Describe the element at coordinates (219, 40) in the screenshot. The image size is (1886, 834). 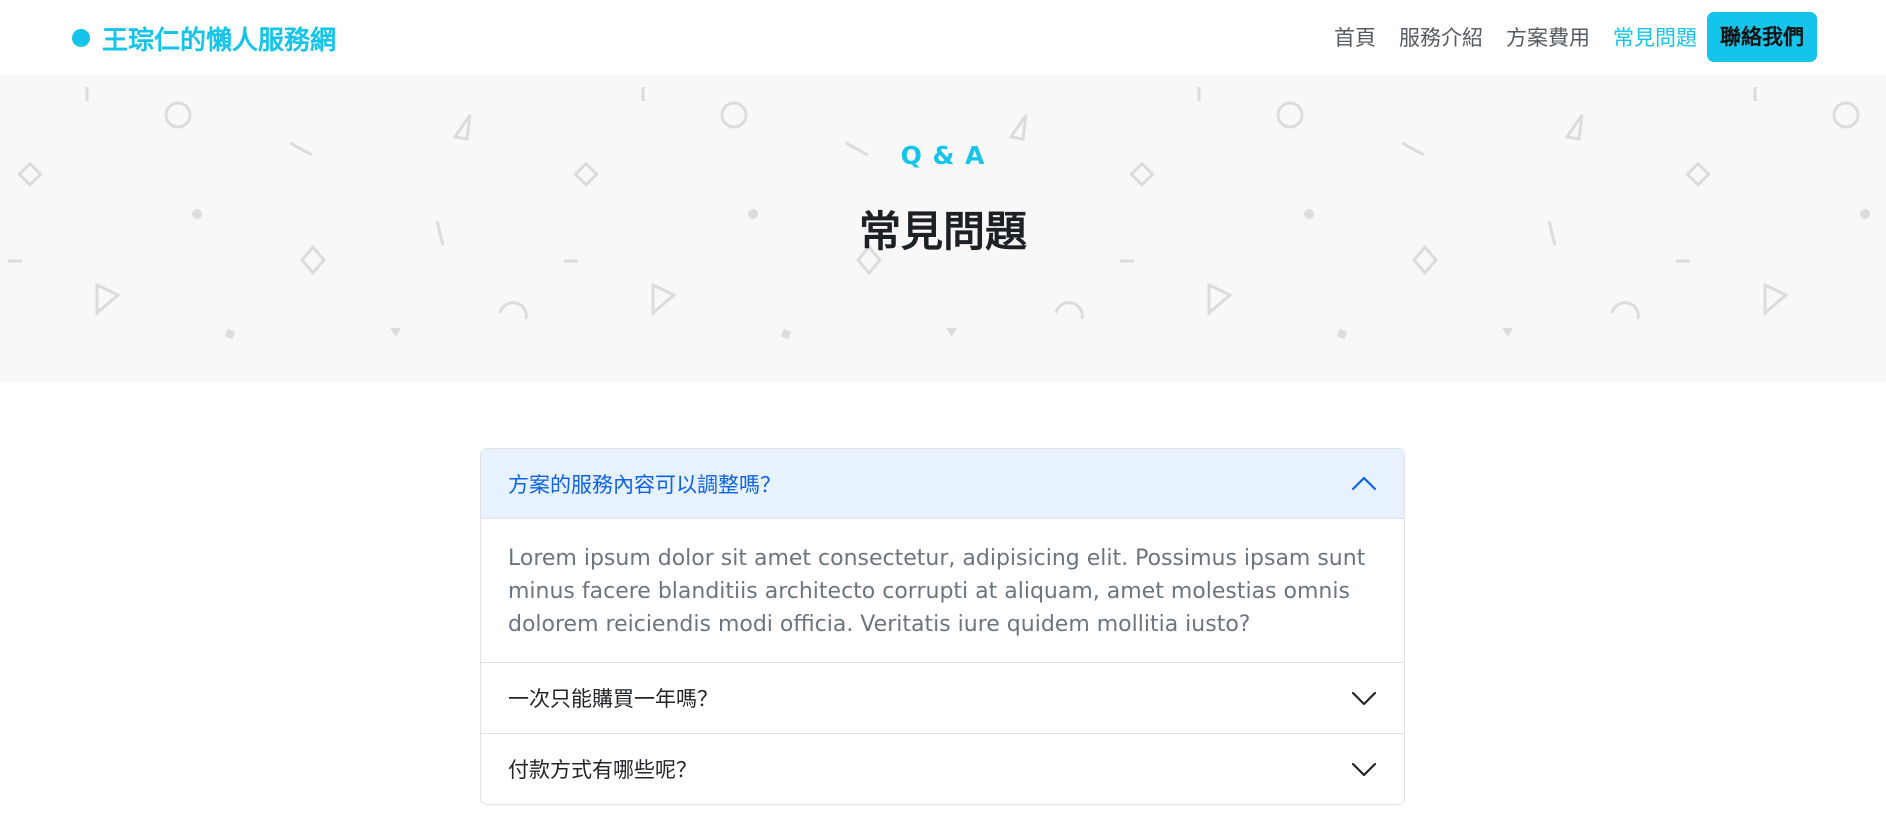
I see `brand-name: 王琮仁的懶人服務網` at that location.